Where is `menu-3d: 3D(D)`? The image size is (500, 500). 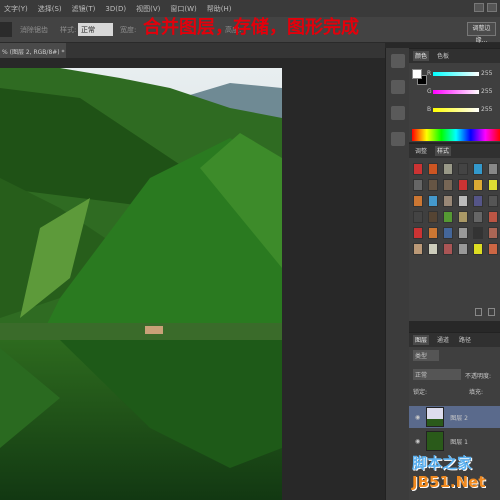 menu-3d: 3D(D) is located at coordinates (115, 9).